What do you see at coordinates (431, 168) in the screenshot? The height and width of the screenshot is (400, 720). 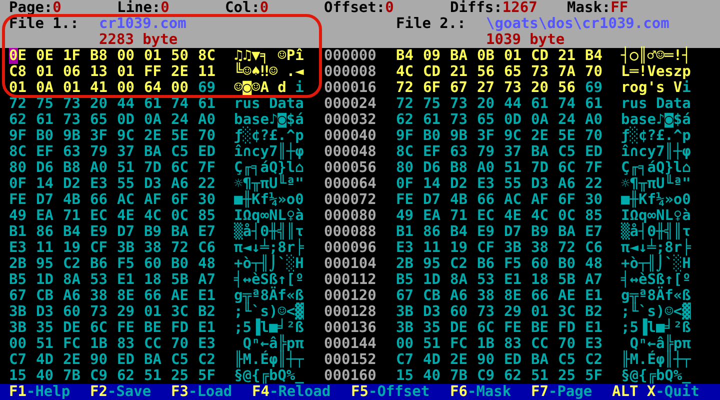 I see `hex-byte: D6` at bounding box center [431, 168].